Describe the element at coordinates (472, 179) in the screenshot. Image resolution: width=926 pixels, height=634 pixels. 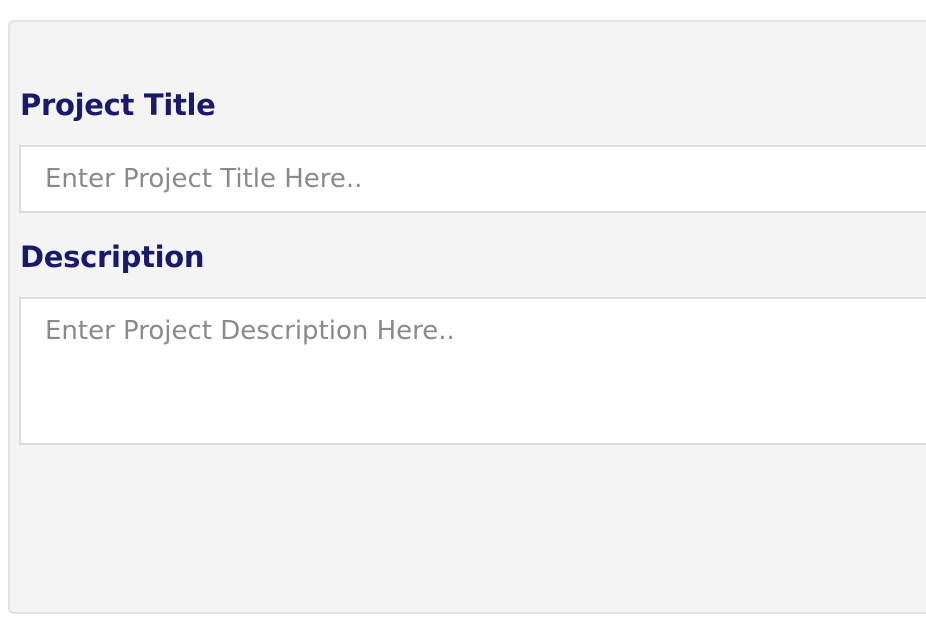
I see `project-title-input` at that location.